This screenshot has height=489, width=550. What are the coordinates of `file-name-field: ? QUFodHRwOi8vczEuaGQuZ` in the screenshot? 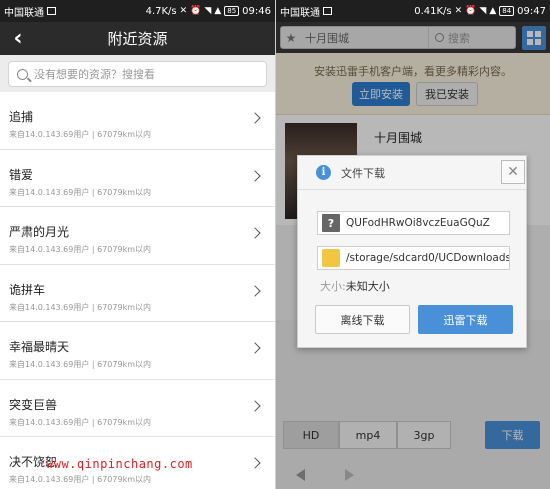 It's located at (413, 223).